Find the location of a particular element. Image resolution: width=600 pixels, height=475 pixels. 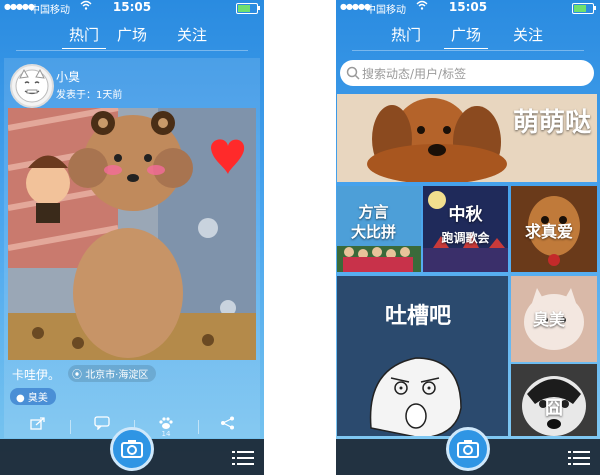

comment-button is located at coordinates (102, 423).